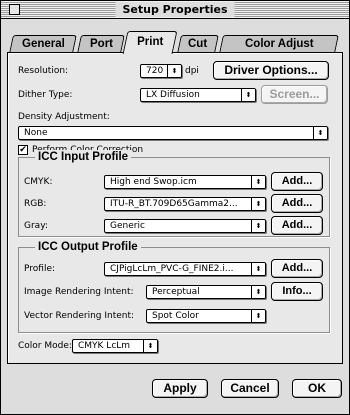  I want to click on icc-output-profile-title: ICC Output Profile, so click(88, 247).